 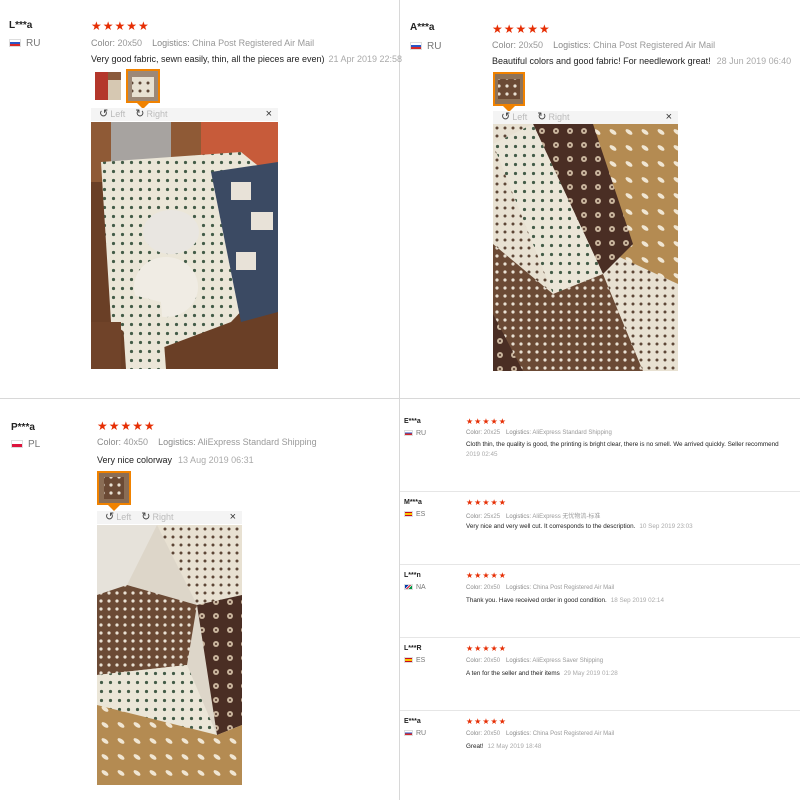 I want to click on review-photo-thumbnail, so click(x=108, y=86).